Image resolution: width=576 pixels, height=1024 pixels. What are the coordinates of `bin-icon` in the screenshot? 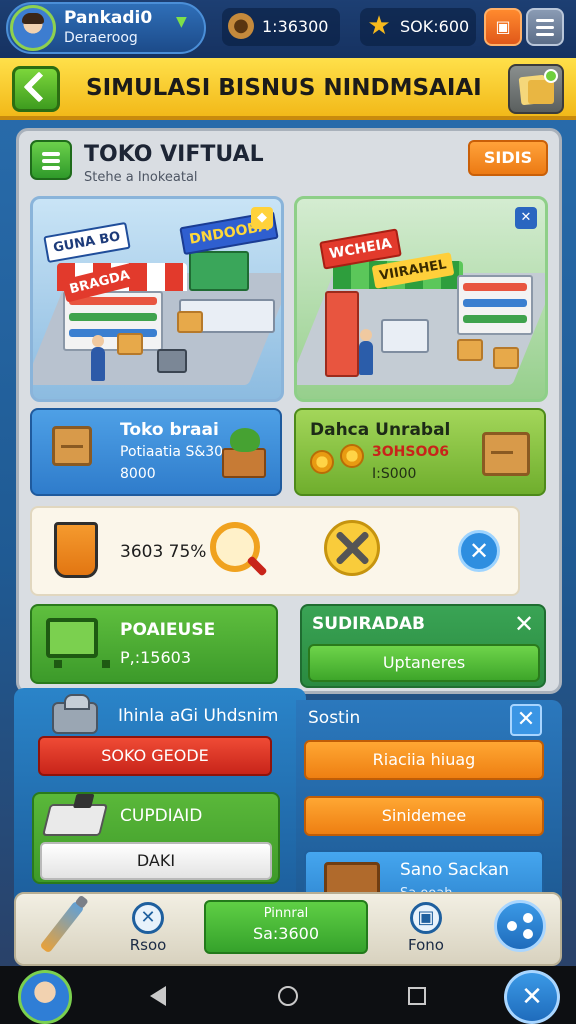 It's located at (76, 550).